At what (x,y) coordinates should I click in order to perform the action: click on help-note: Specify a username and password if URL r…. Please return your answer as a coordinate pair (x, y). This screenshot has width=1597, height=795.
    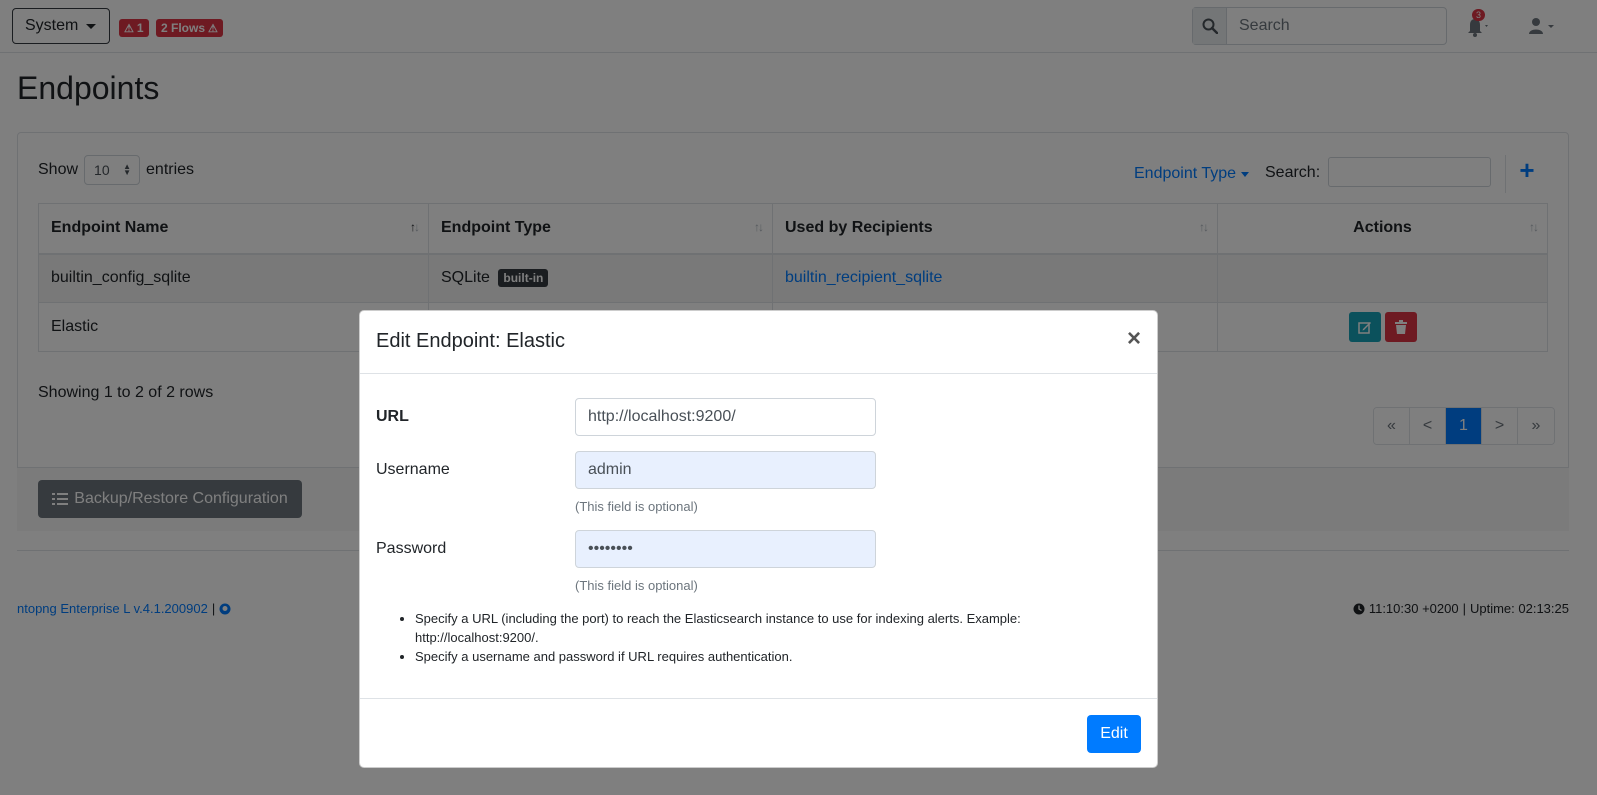
    Looking at the image, I should click on (755, 656).